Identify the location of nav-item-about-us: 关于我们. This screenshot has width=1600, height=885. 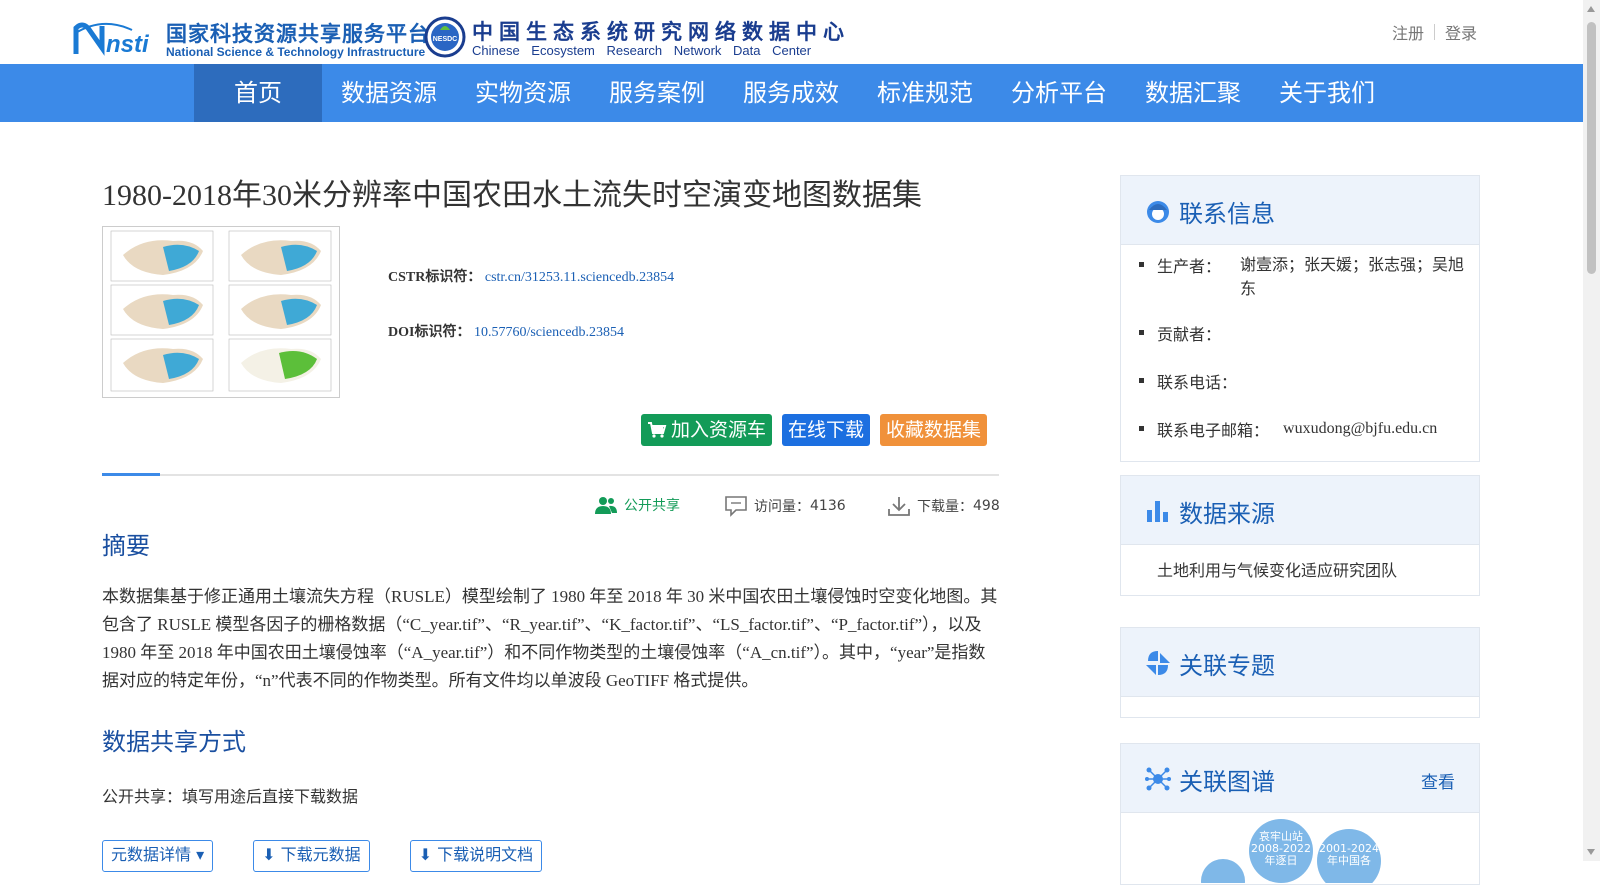
(1327, 93).